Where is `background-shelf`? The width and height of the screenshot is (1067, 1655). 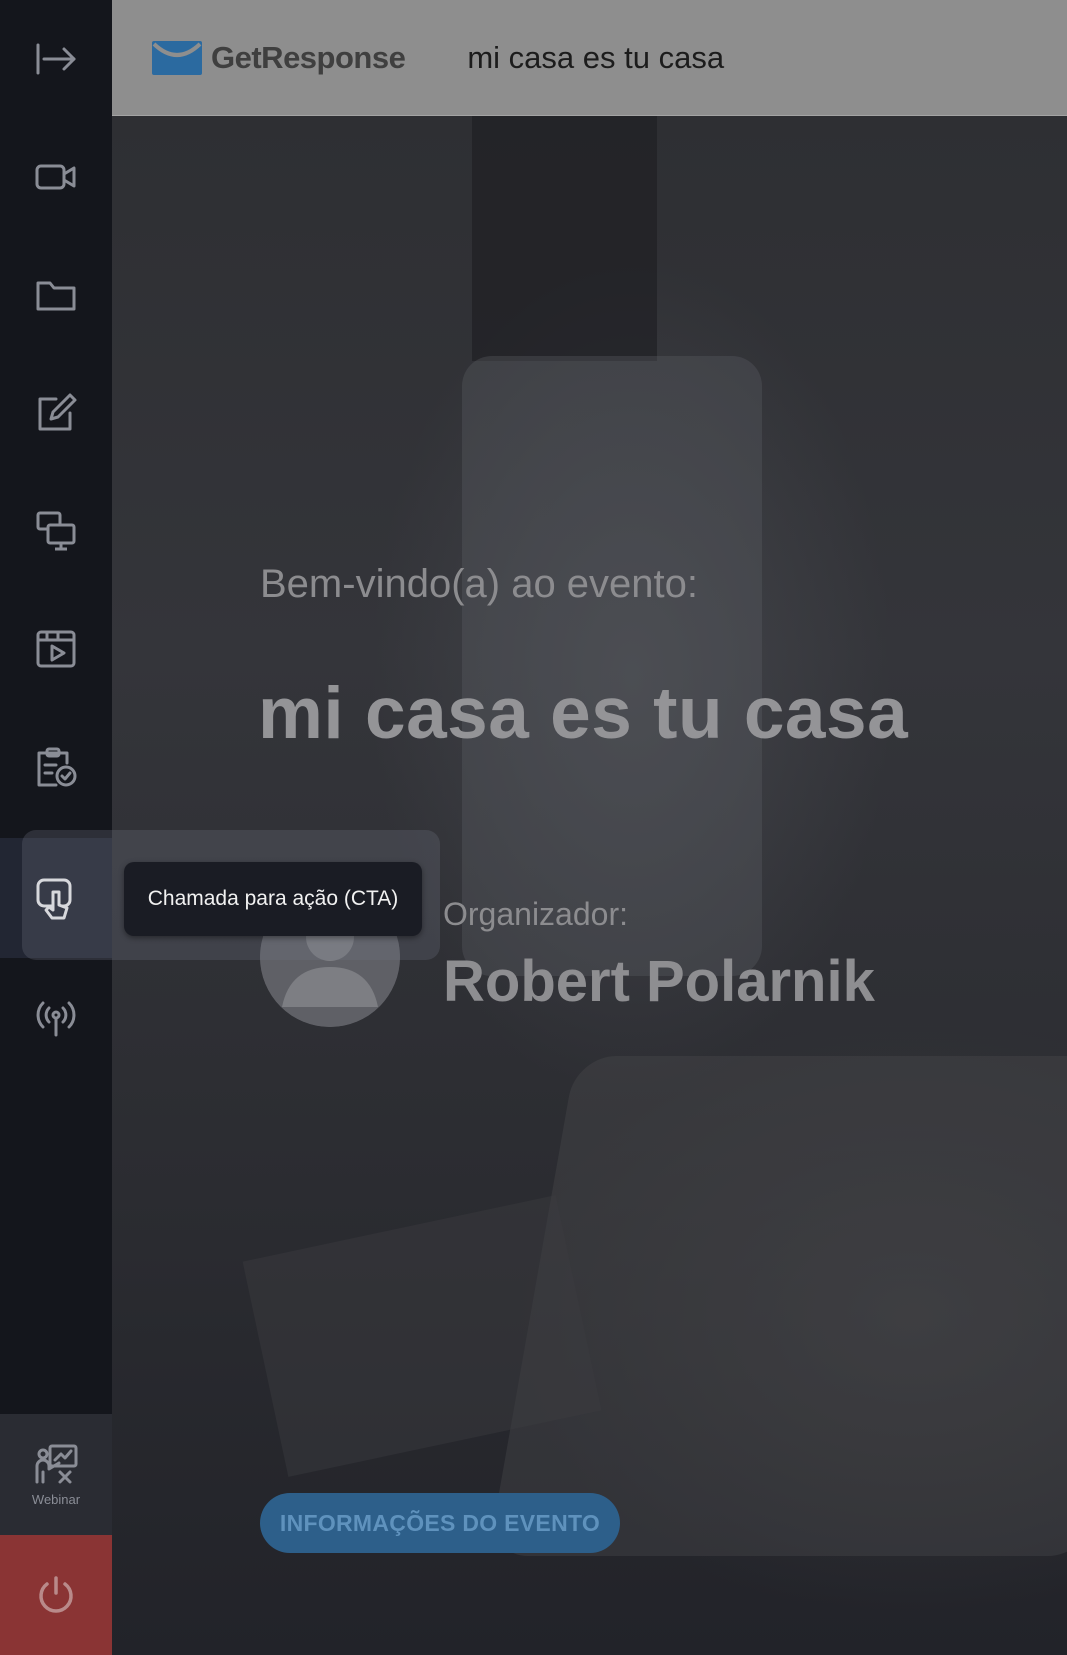
background-shelf is located at coordinates (612, 666).